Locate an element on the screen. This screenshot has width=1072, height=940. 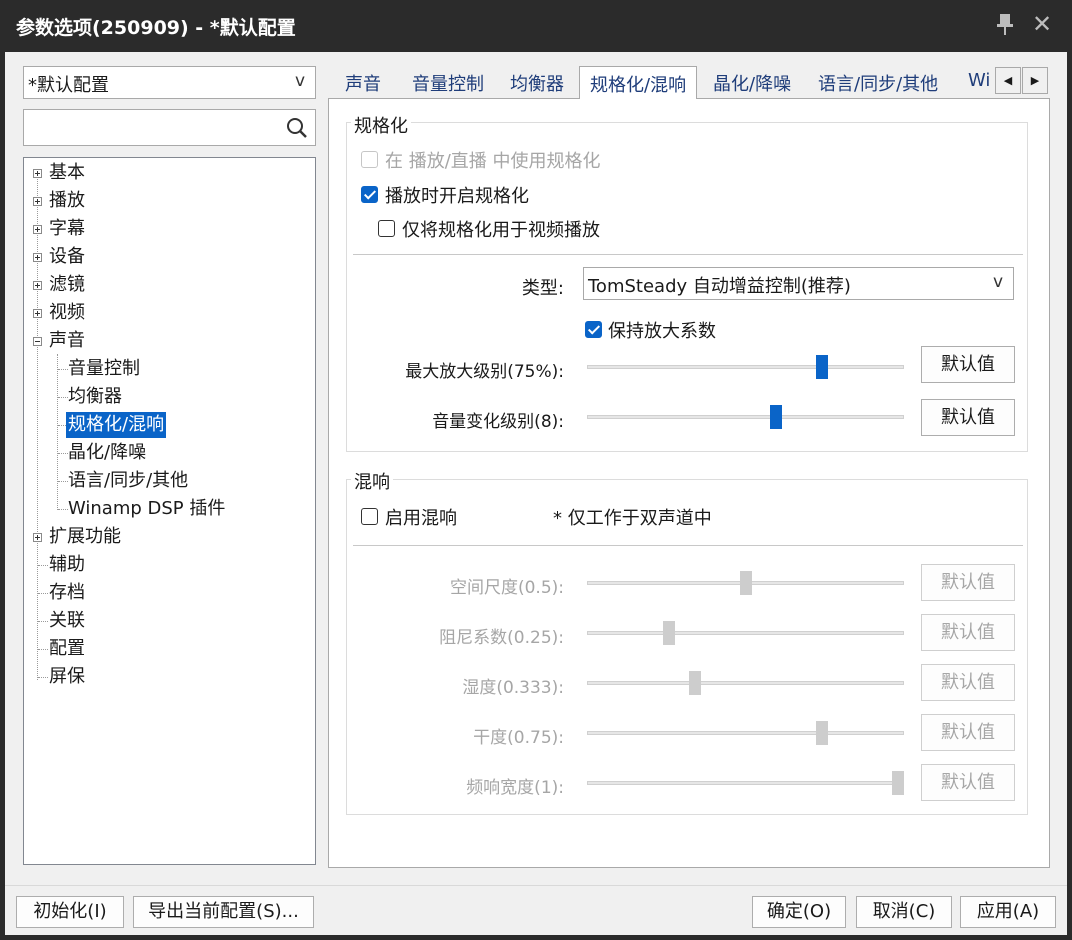
volume-change-slider-track is located at coordinates (745, 417).